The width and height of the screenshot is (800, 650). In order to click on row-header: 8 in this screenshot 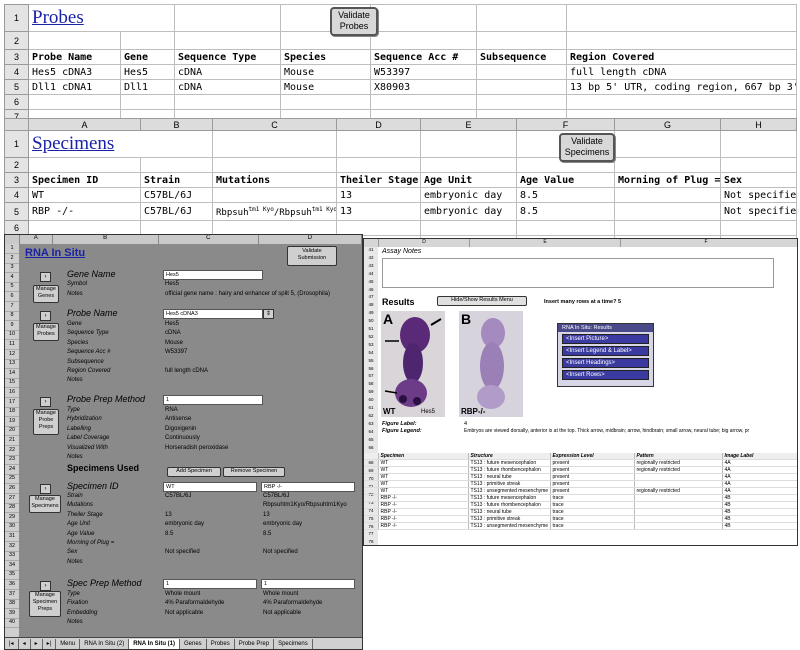, I will do `click(12, 316)`.